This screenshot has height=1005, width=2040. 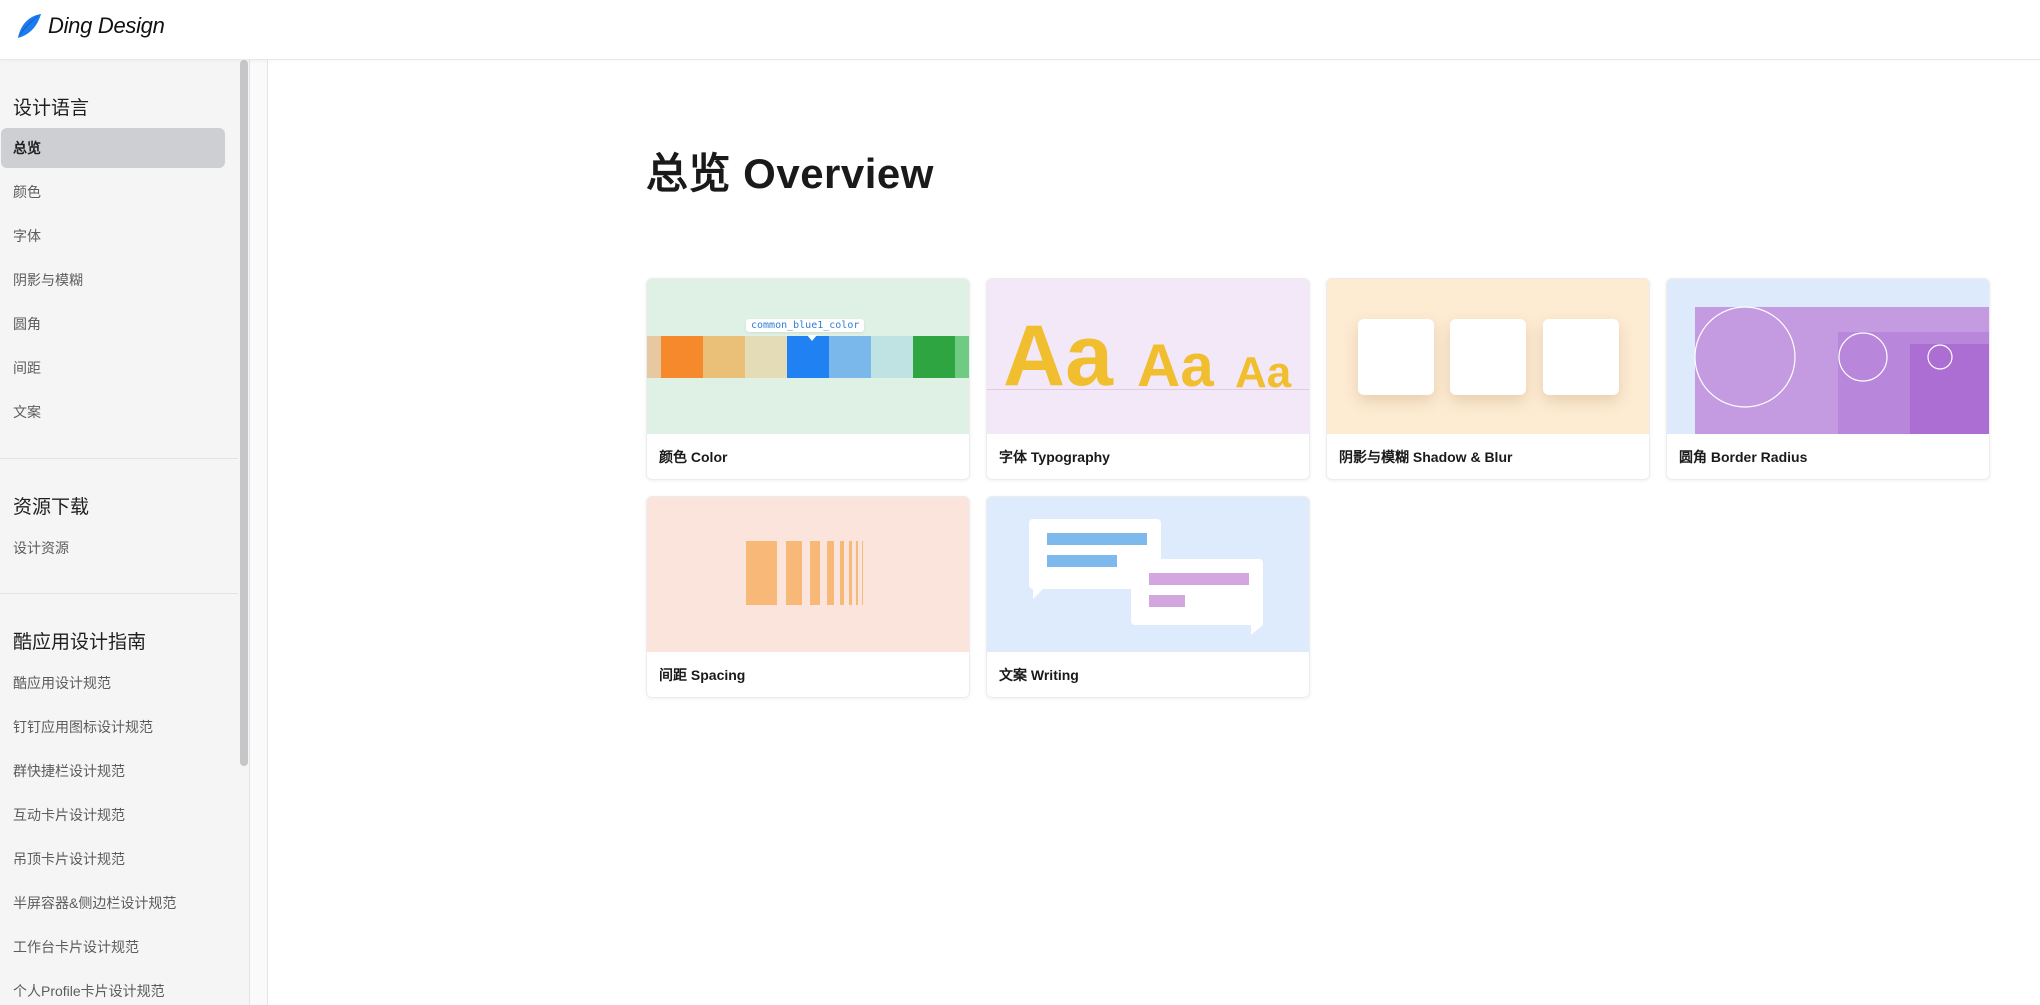 I want to click on logo-text: Ding Design, so click(x=106, y=25).